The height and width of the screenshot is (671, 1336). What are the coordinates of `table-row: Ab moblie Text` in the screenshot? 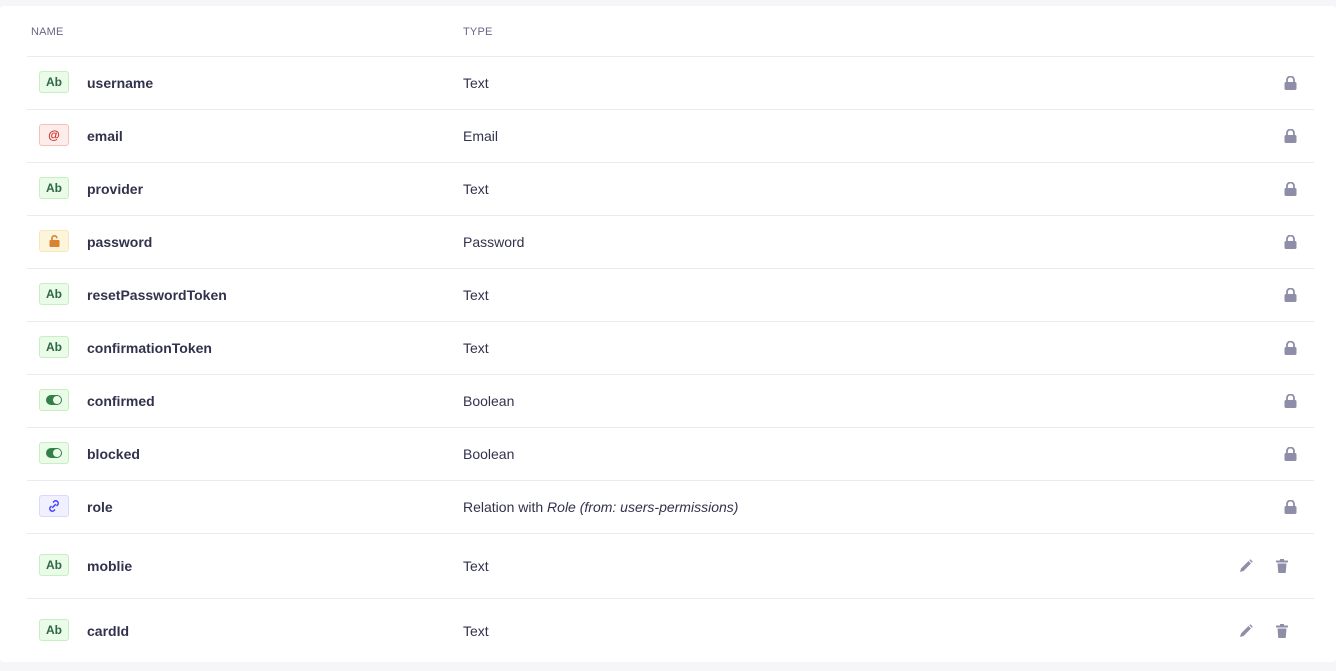 It's located at (670, 566).